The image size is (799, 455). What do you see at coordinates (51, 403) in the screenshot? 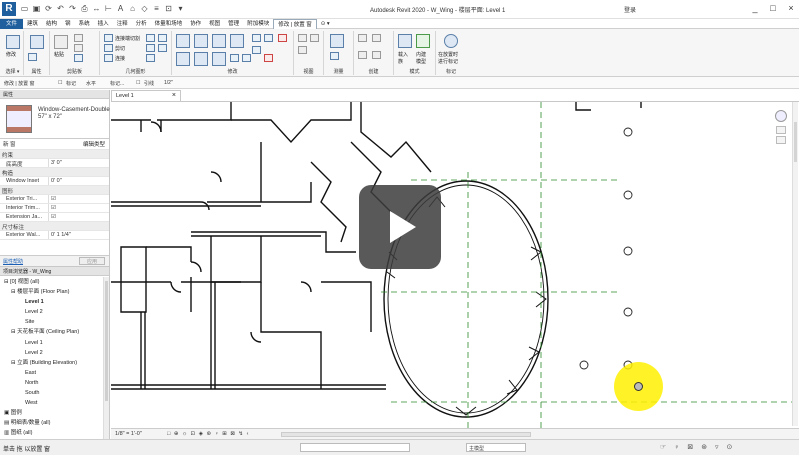
I see `browser-node: West` at bounding box center [51, 403].